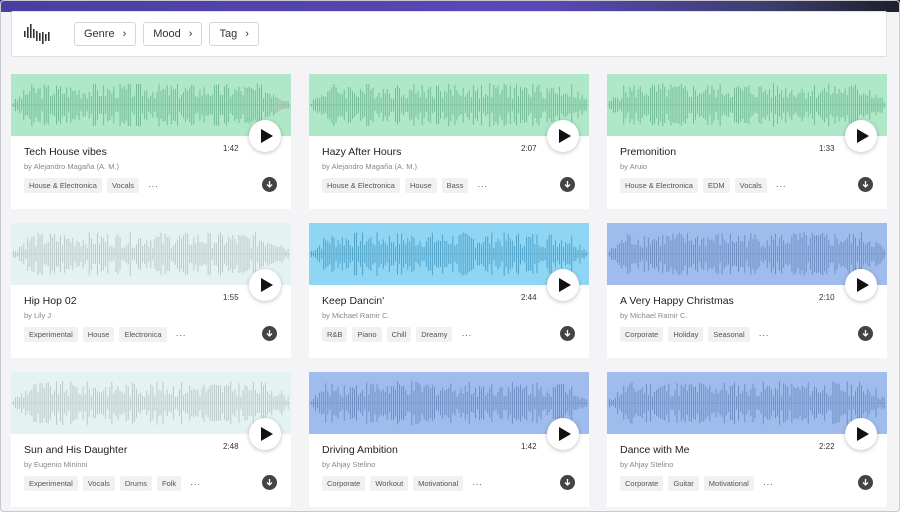  What do you see at coordinates (648, 152) in the screenshot?
I see `track-title: Premonition` at bounding box center [648, 152].